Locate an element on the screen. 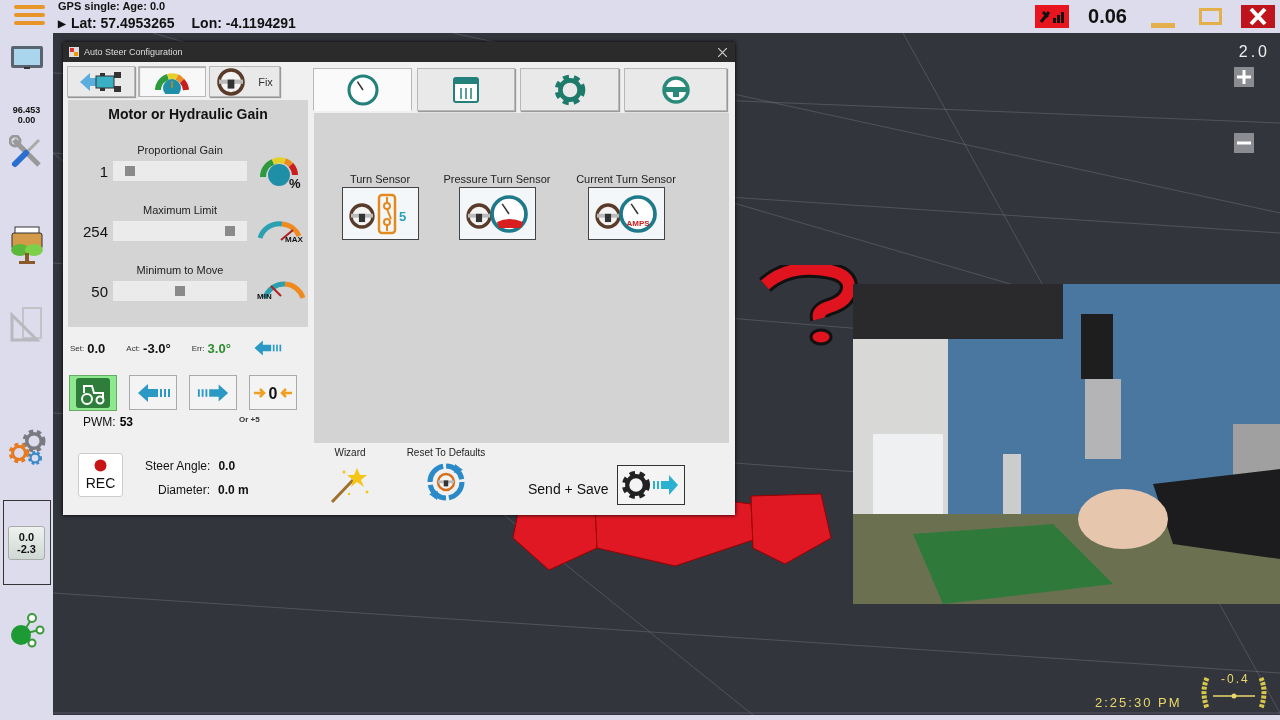 Image resolution: width=1280 pixels, height=720 pixels. reading-label: Set: is located at coordinates (77, 348).